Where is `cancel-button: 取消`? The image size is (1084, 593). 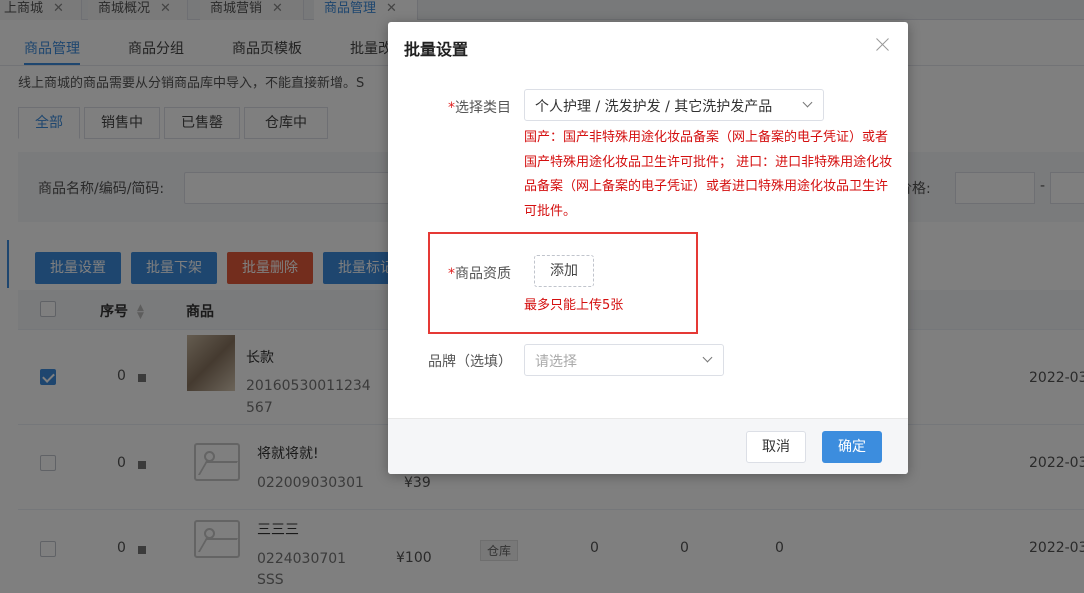 cancel-button: 取消 is located at coordinates (776, 447).